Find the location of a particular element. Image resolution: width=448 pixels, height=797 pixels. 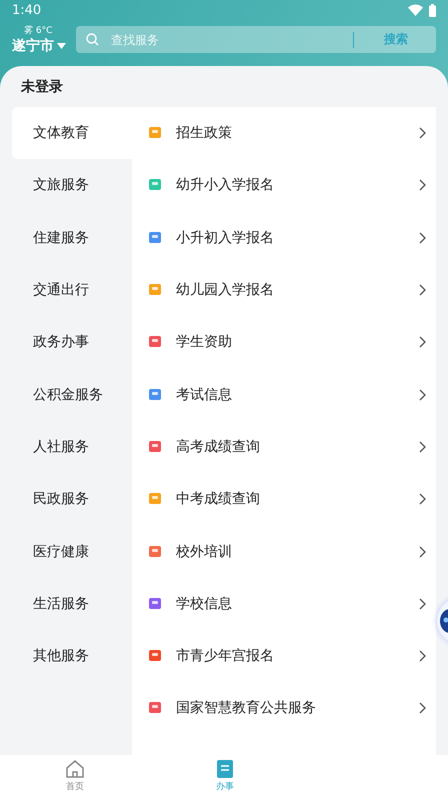

service-item: 学校信息 is located at coordinates (284, 604).